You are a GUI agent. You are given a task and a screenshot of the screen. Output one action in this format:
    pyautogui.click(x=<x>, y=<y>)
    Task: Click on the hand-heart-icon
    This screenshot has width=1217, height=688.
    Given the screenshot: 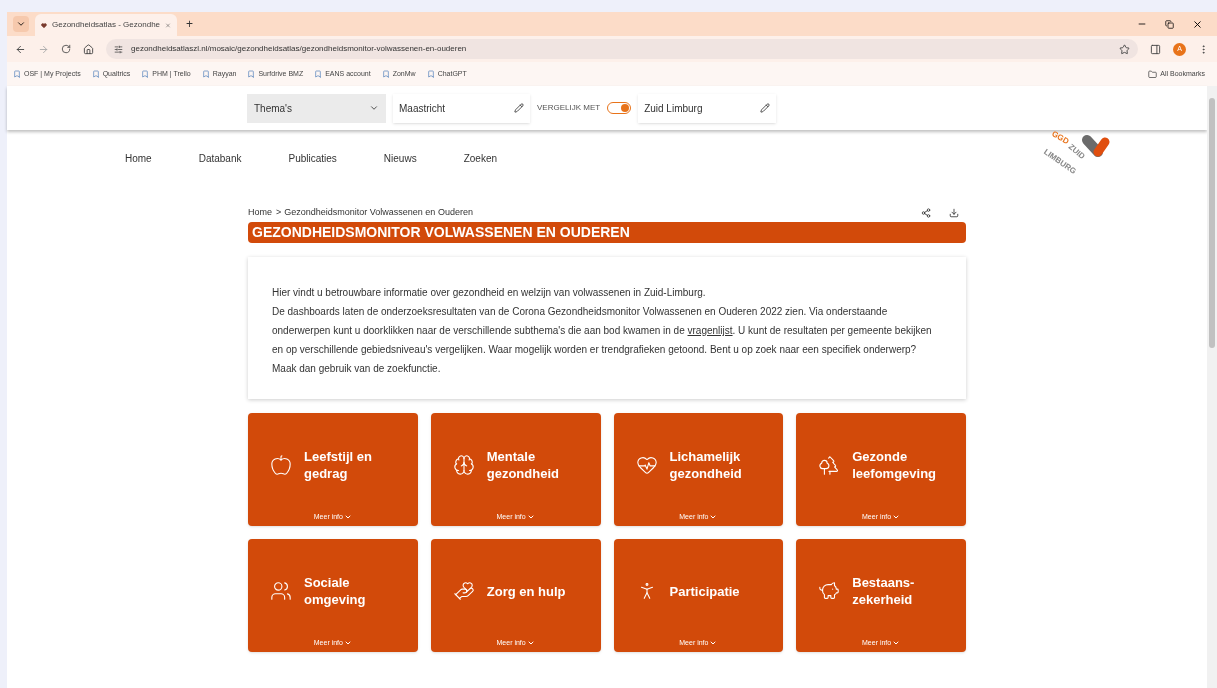 What is the action you would take?
    pyautogui.click(x=463, y=591)
    